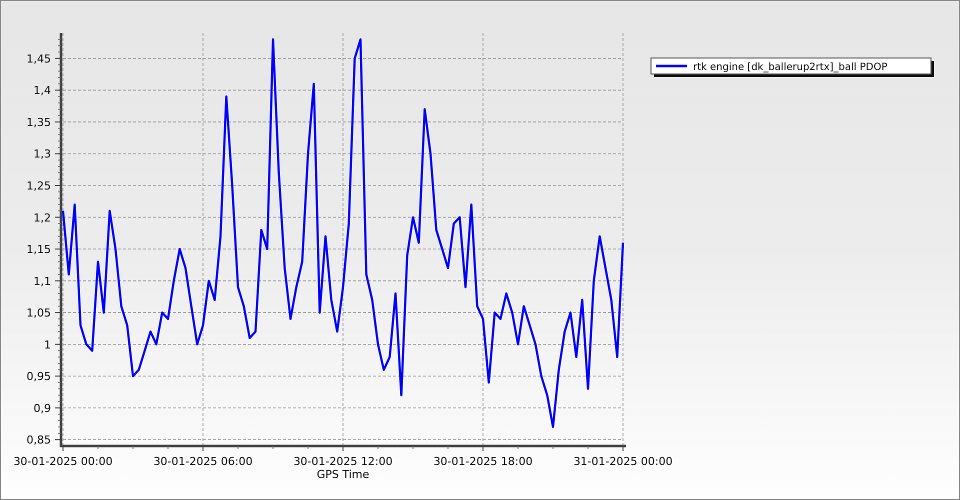  I want to click on y-tick-label: 1,3, so click(42, 154).